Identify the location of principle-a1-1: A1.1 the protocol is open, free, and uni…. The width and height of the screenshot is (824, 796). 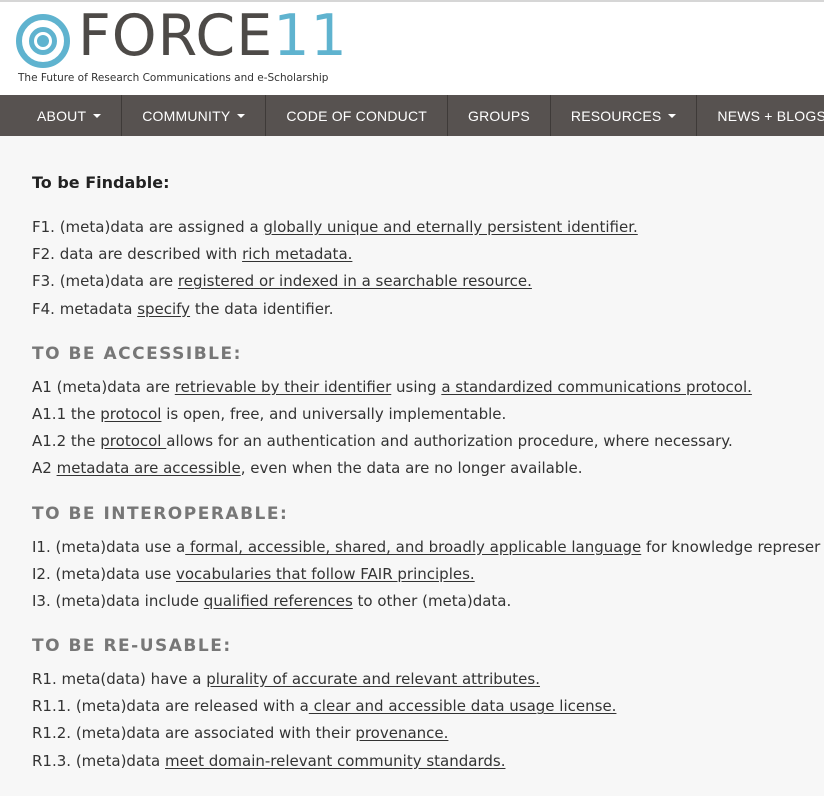
(269, 413).